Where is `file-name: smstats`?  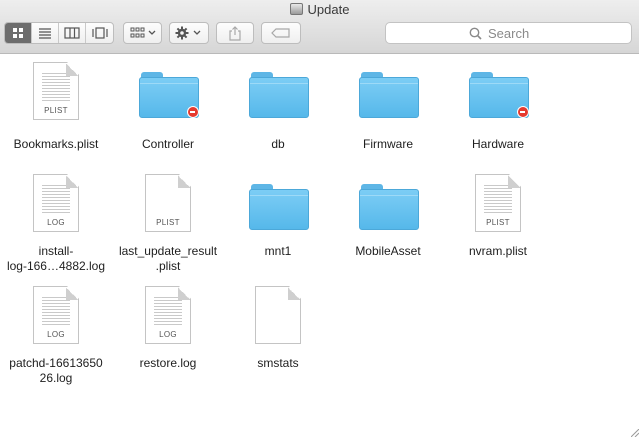
file-name: smstats is located at coordinates (278, 363).